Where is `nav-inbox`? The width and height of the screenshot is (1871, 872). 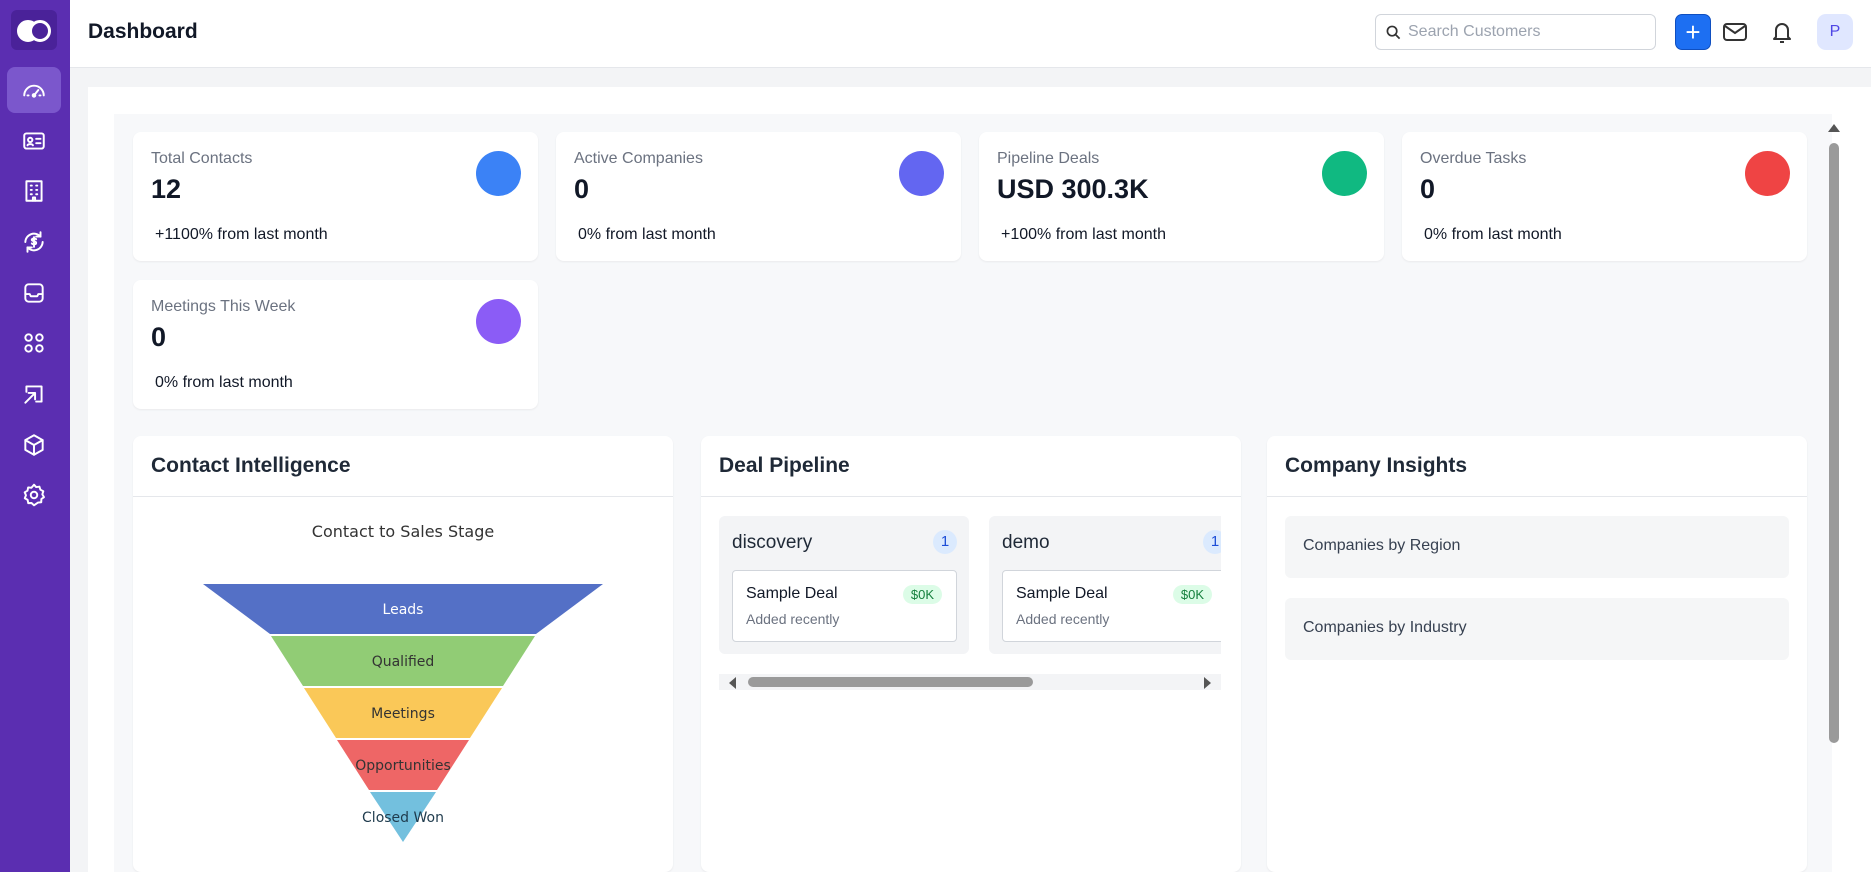 nav-inbox is located at coordinates (34, 293).